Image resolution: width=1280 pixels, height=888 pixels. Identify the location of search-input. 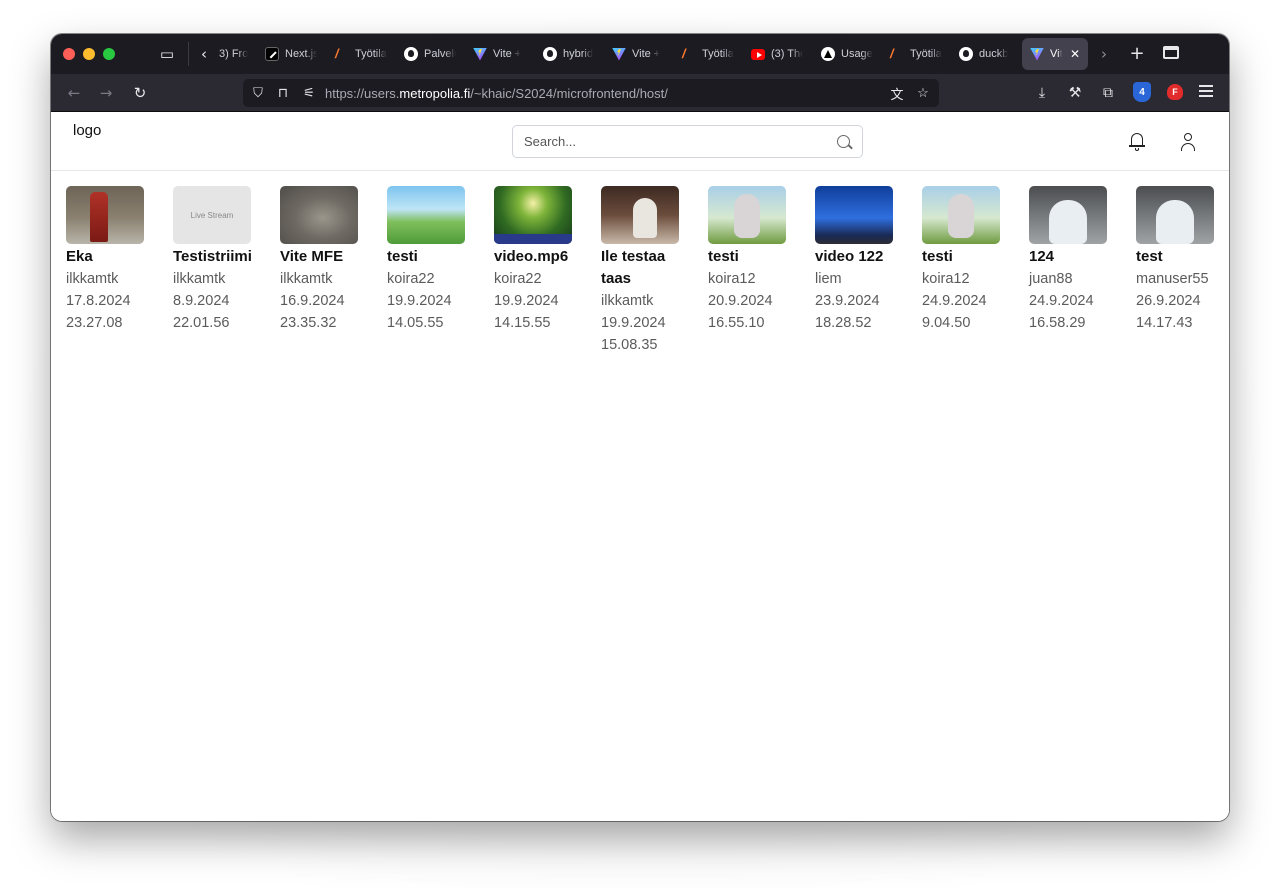
(668, 141).